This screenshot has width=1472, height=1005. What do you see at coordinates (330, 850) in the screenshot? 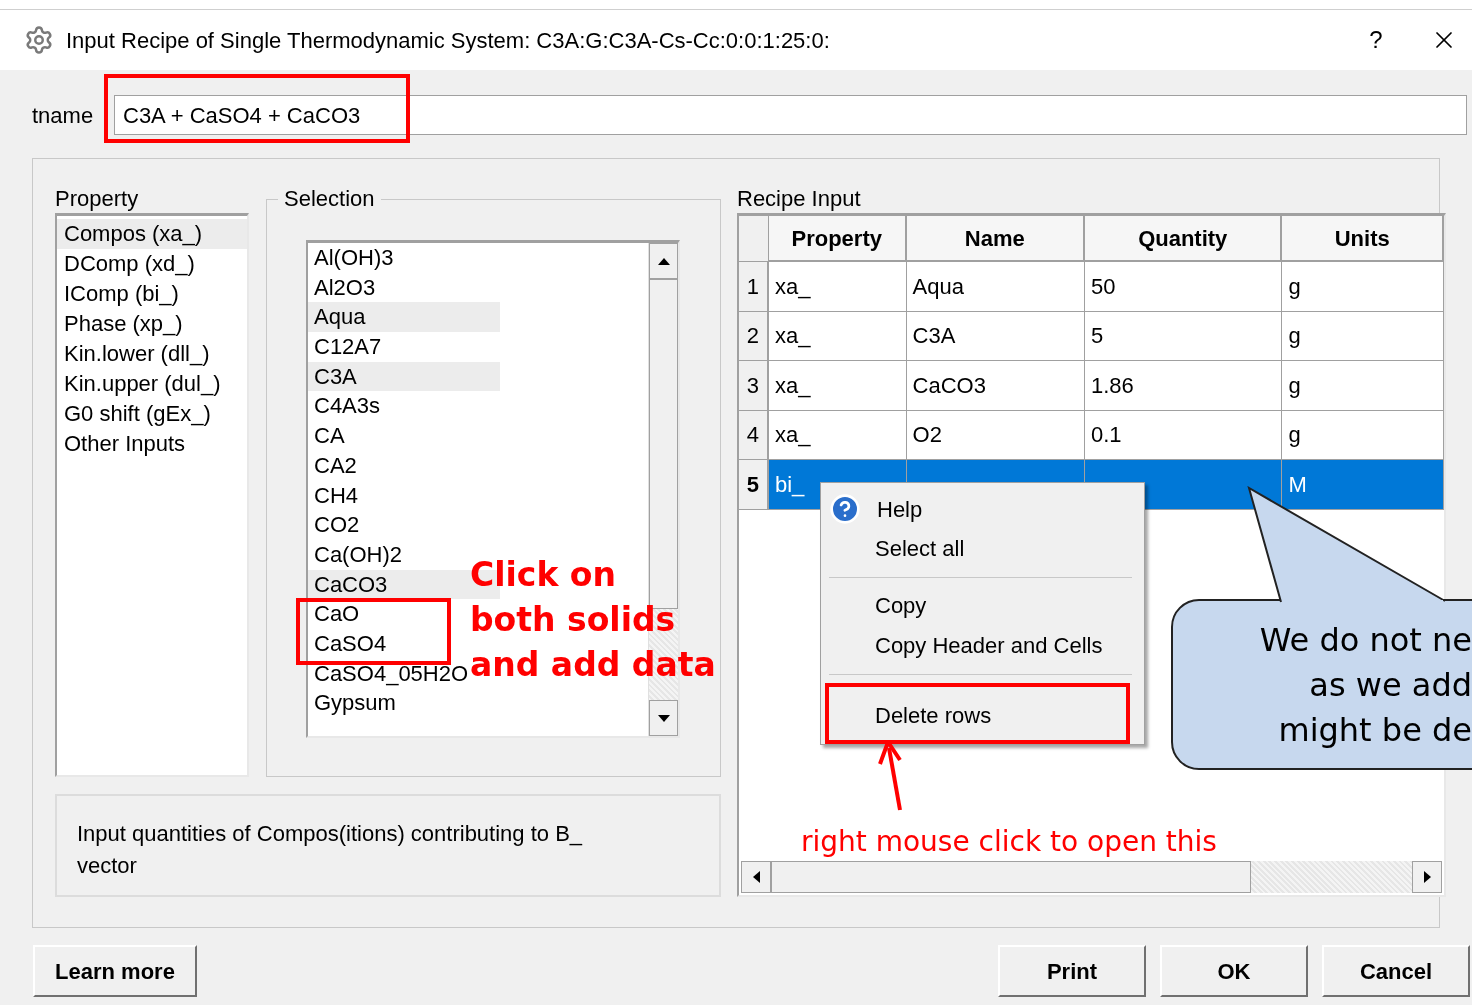
I see `hint-text: Input quantities of Compos(itions) contributing to B_ vector` at bounding box center [330, 850].